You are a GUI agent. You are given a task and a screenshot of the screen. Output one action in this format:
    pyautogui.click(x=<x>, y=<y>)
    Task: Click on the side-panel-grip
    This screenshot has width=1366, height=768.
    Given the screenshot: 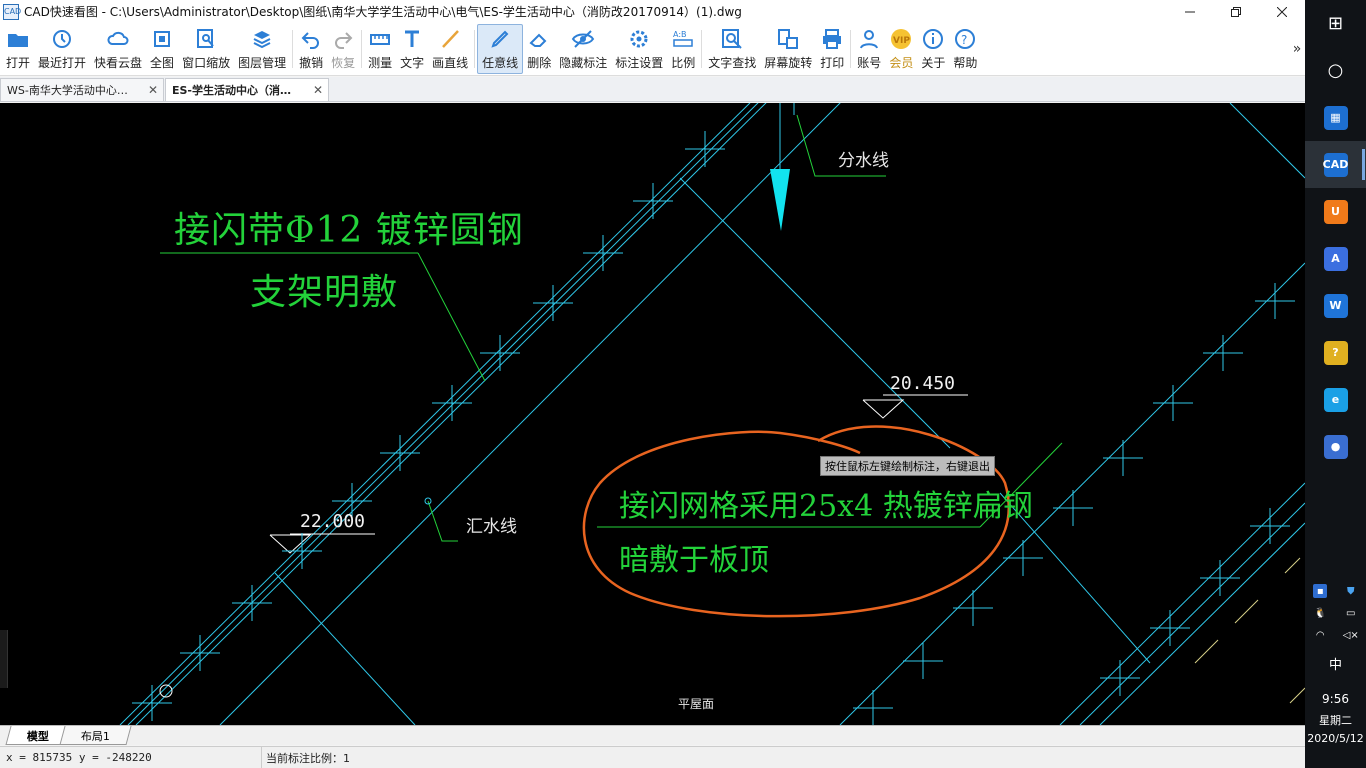 What is the action you would take?
    pyautogui.click(x=4, y=659)
    